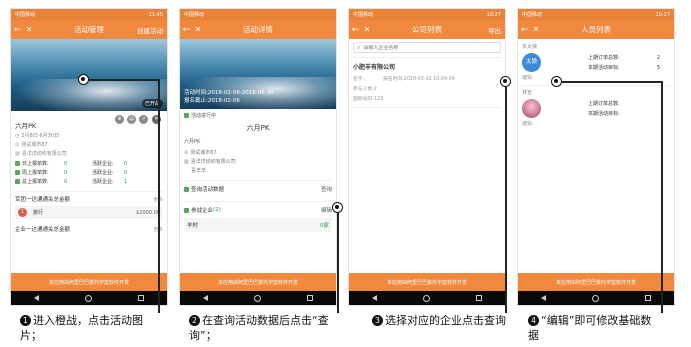 This screenshot has width=691, height=347. Describe the element at coordinates (131, 119) in the screenshot. I see `chart-icon: ▤` at that location.